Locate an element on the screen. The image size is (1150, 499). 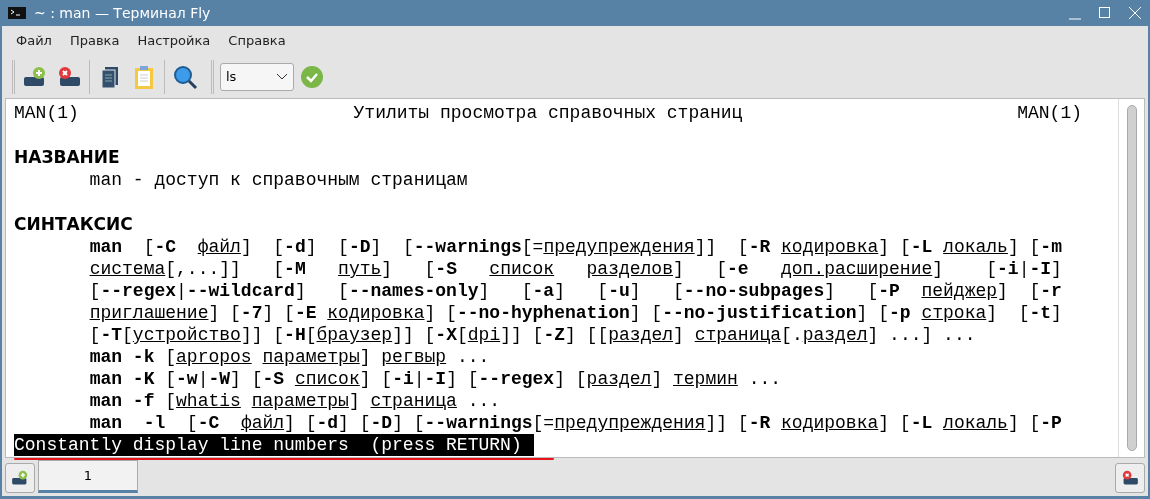
terminal-line: система[,...]] [-M путь] [-S список разделов] [-e доп.расширение] [-i|-I] is located at coordinates (575, 269).